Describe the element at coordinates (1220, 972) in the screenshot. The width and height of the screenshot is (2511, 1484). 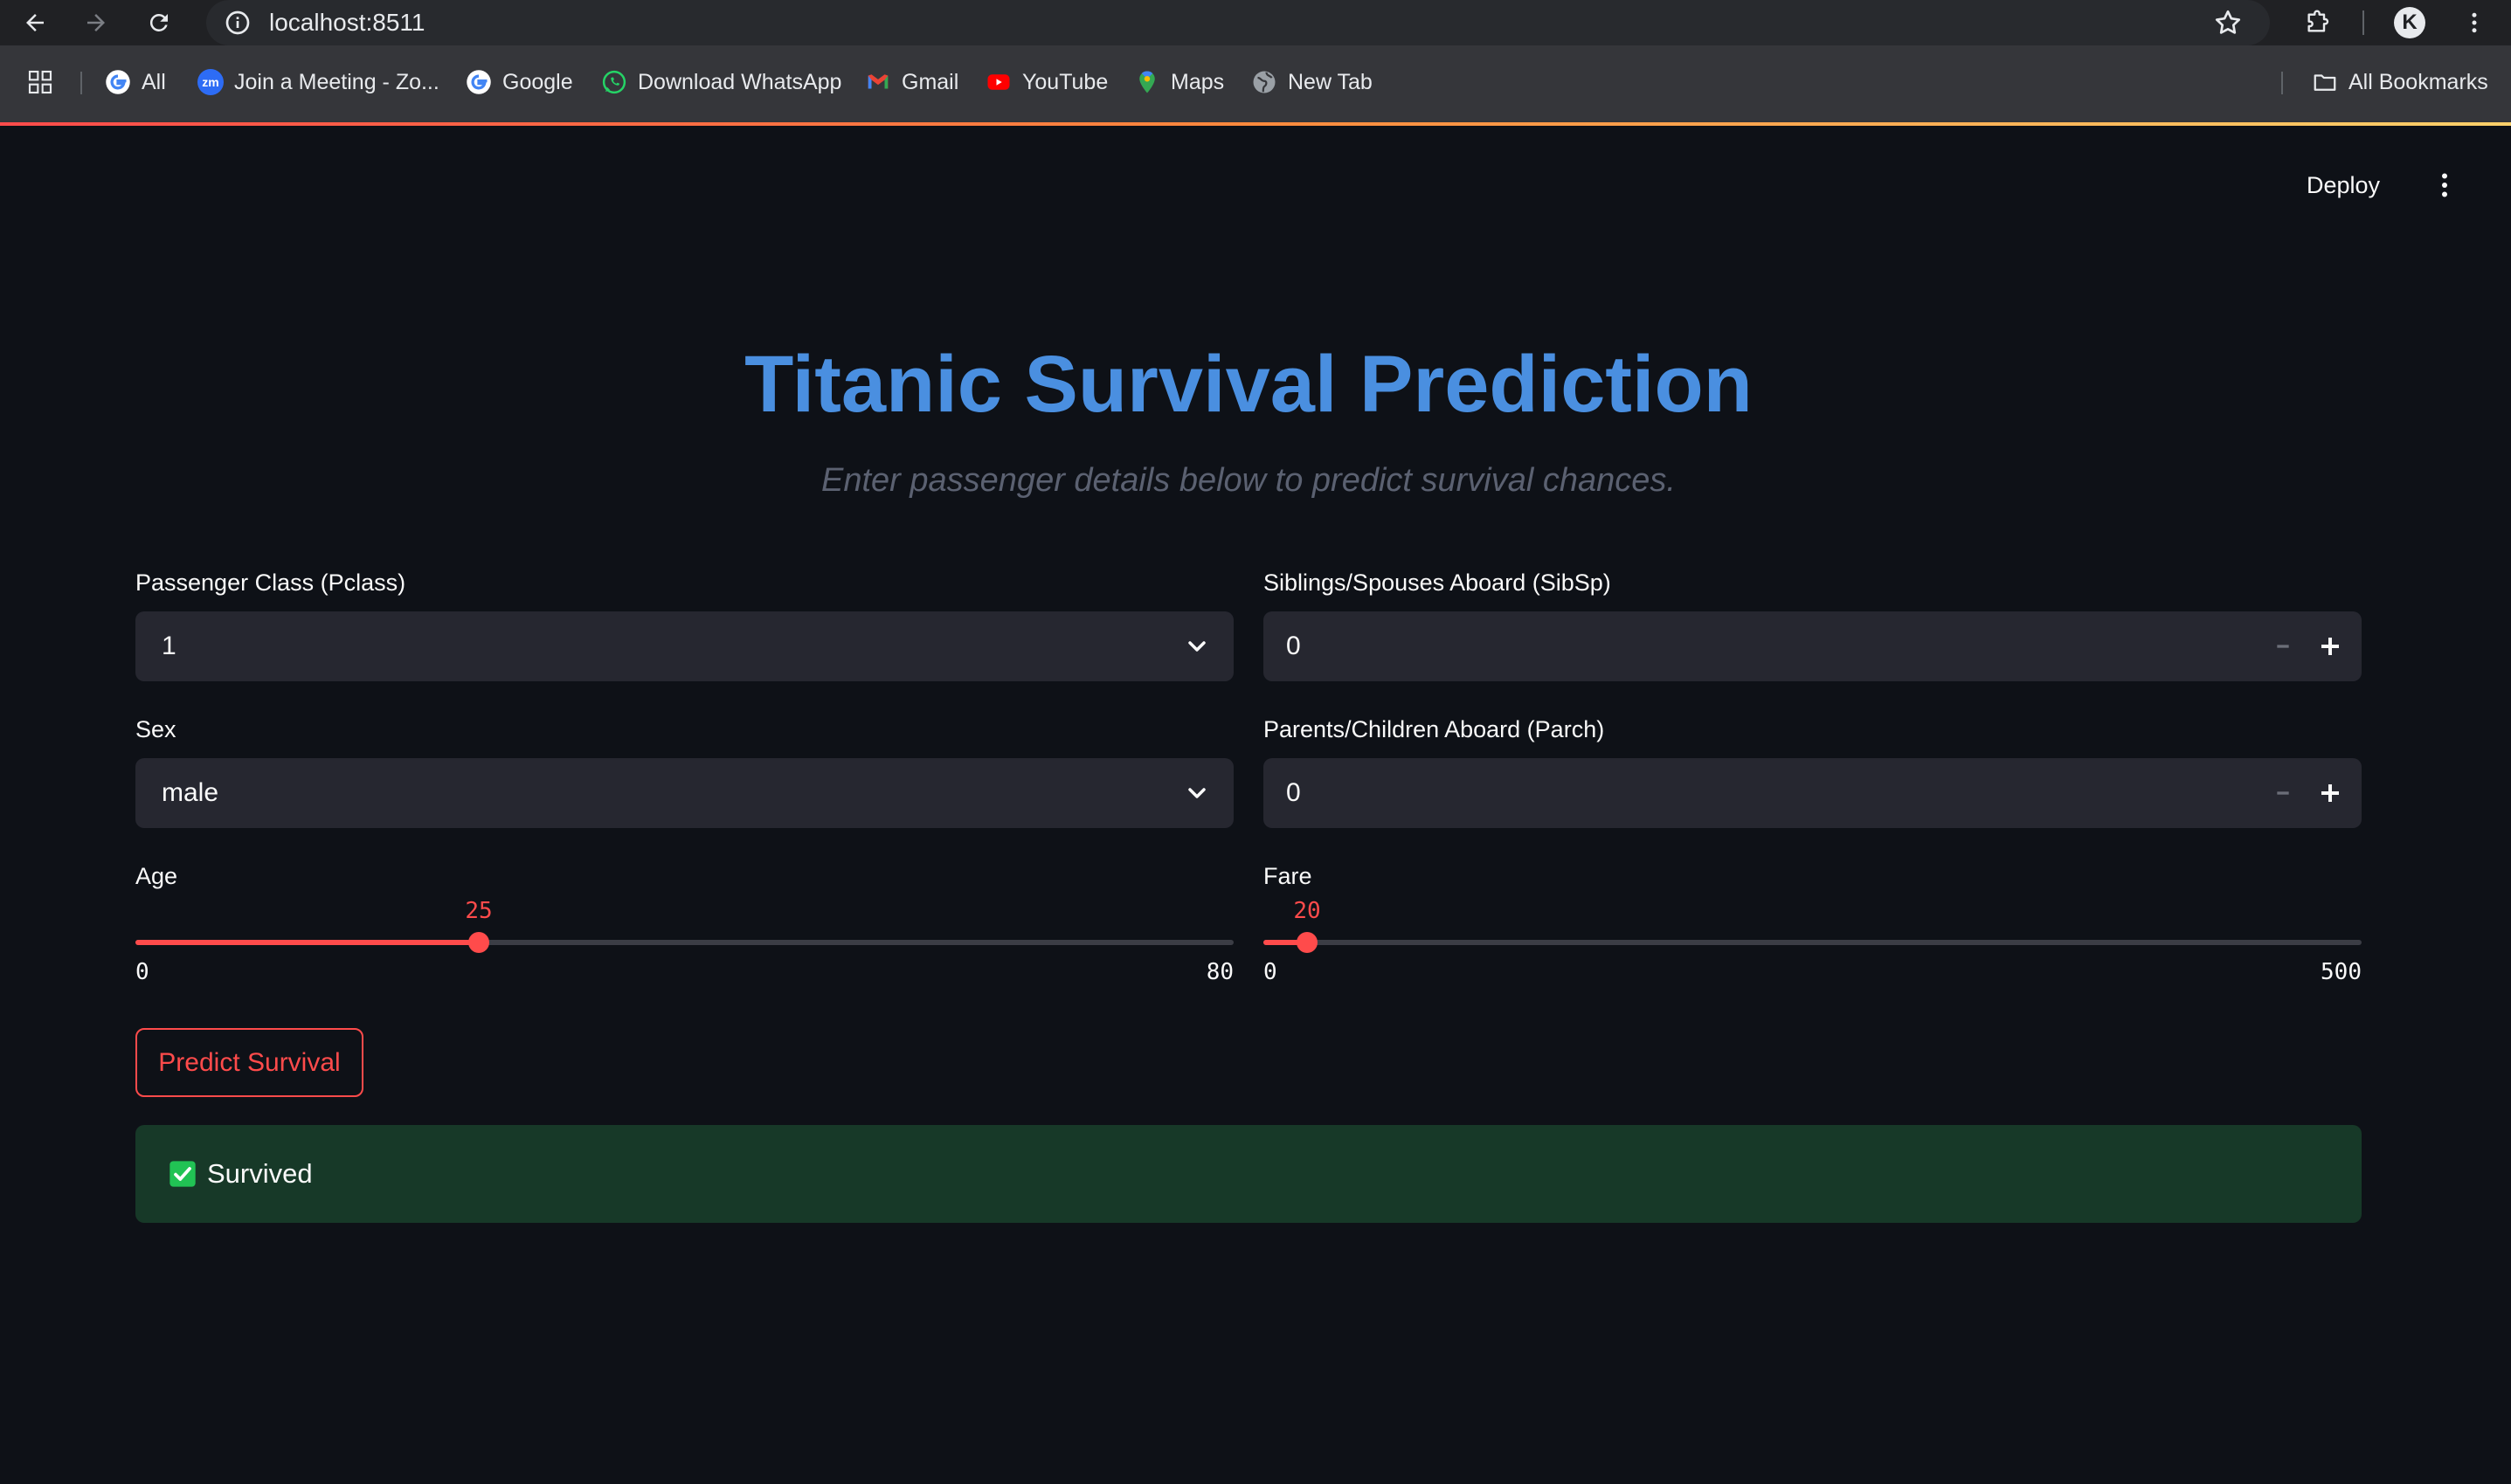
I see `slider-max-label: 80` at that location.